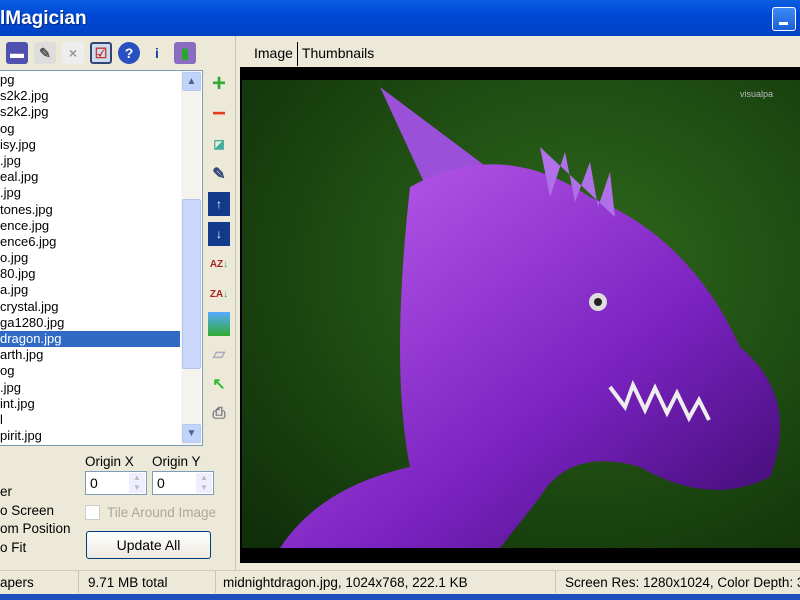 This screenshot has height=600, width=800. Describe the element at coordinates (109, 461) in the screenshot. I see `origin-x-label: Origin X` at that location.